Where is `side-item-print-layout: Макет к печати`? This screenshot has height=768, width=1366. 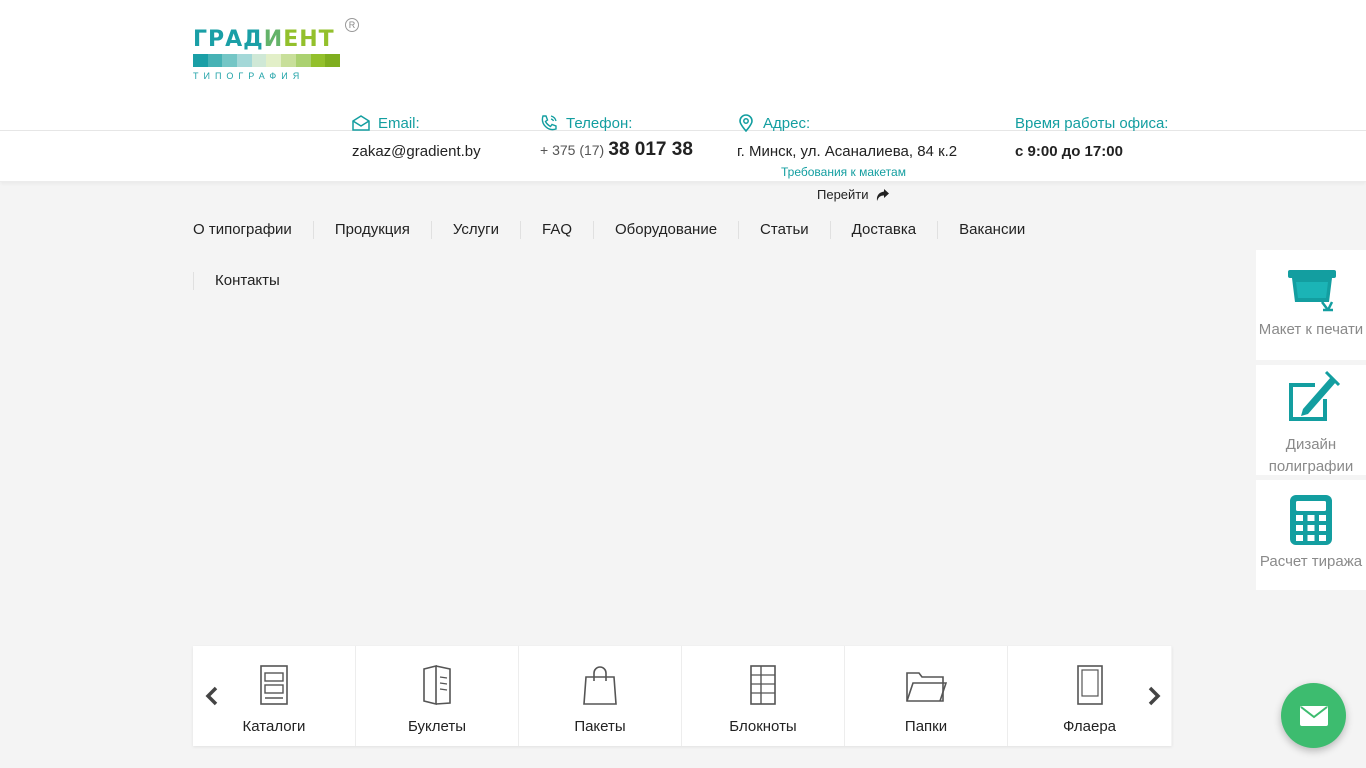 side-item-print-layout: Макет к печати is located at coordinates (1311, 305).